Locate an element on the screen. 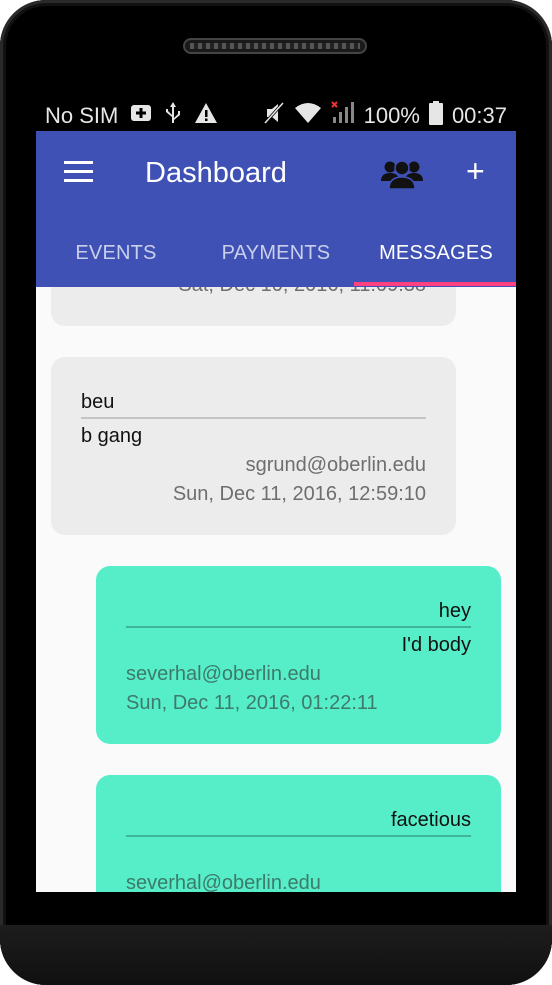 This screenshot has width=552, height=985. message-sender: sgrund@oberlin.edu is located at coordinates (335, 465).